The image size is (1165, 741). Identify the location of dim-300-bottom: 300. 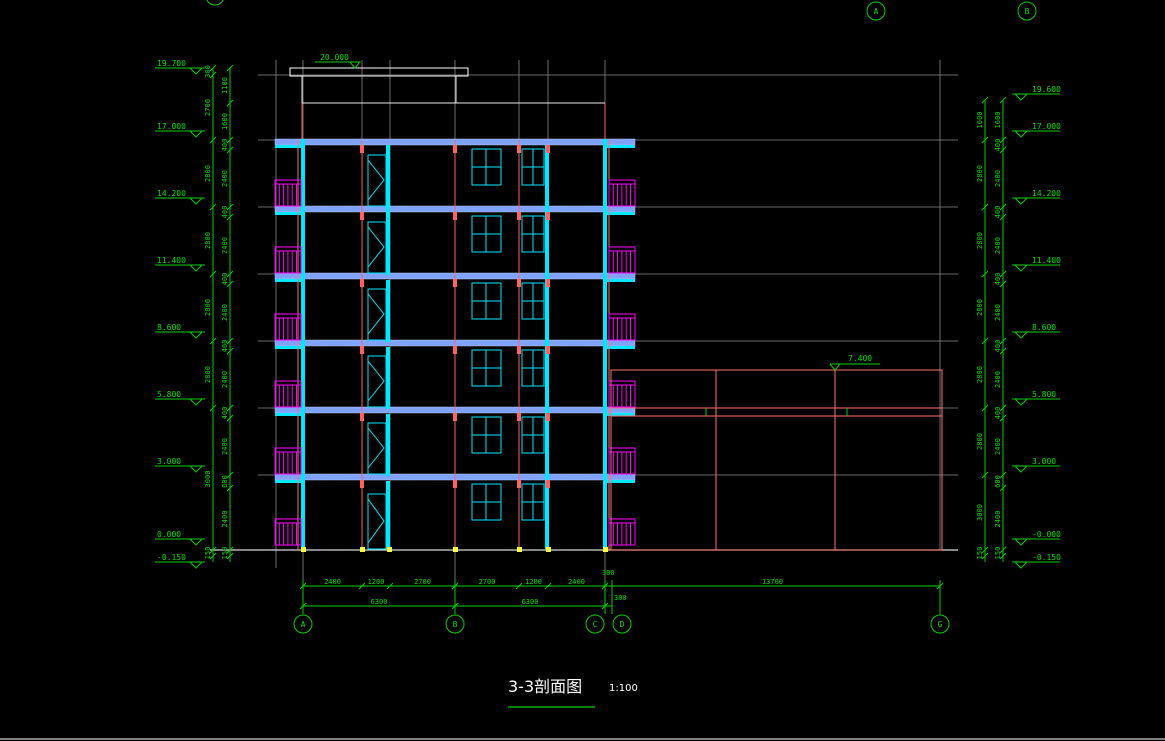
(620, 598).